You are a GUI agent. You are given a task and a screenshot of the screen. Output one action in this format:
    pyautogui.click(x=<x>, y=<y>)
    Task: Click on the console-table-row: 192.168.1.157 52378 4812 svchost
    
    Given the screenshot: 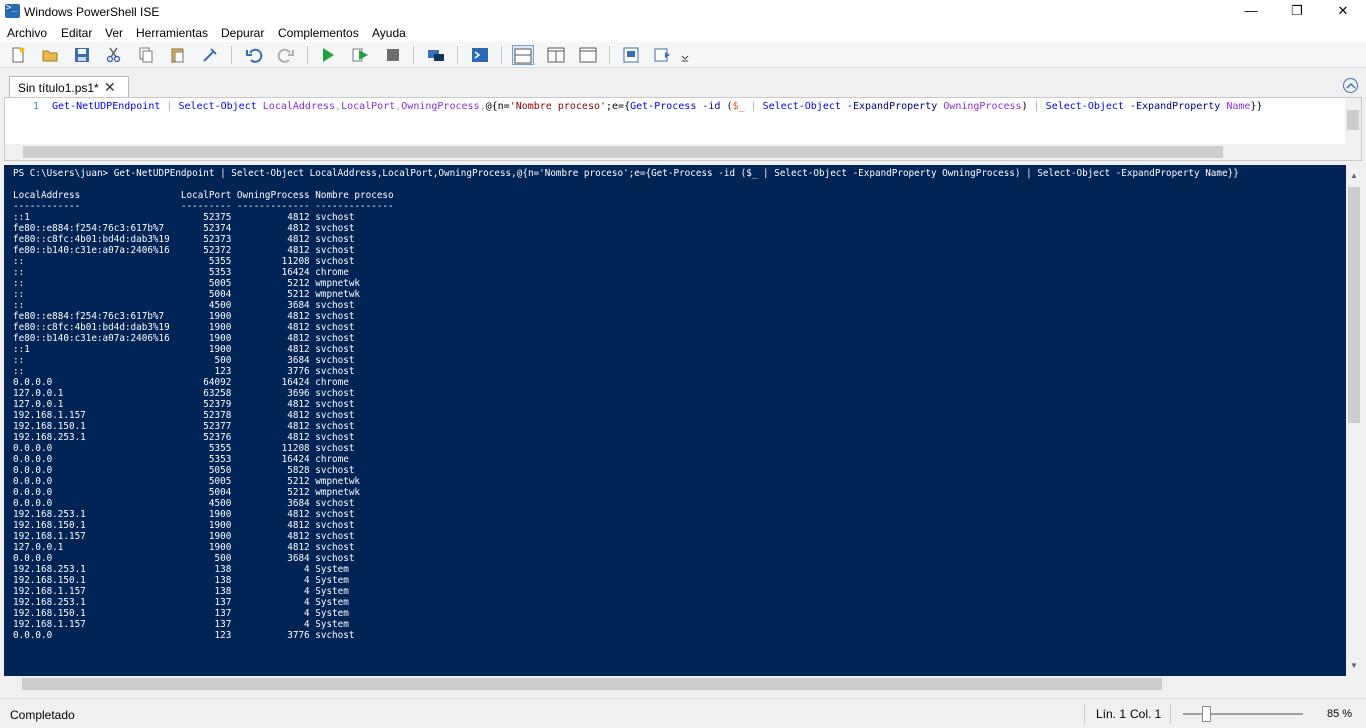 What is the action you would take?
    pyautogui.click(x=184, y=415)
    